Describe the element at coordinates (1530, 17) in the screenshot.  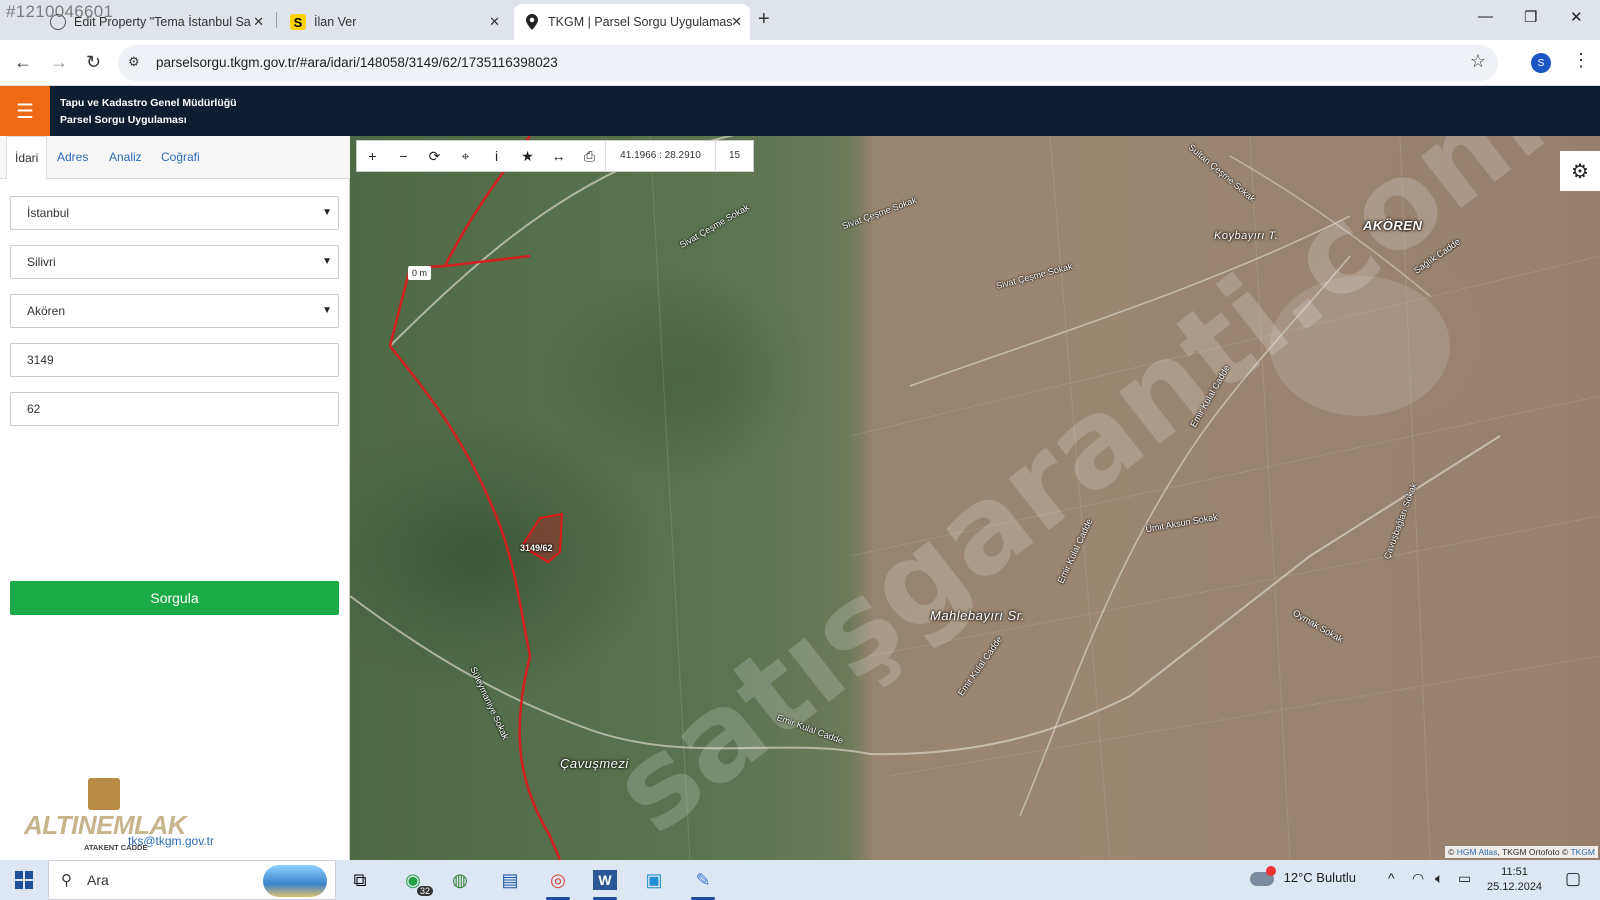
I see `restore-icon: ❐` at that location.